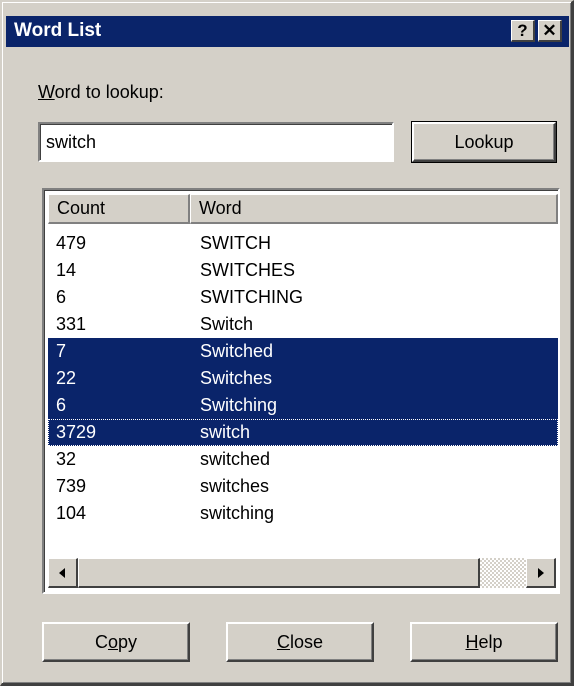 The width and height of the screenshot is (579, 690). What do you see at coordinates (71, 324) in the screenshot?
I see `count-cell: 331` at bounding box center [71, 324].